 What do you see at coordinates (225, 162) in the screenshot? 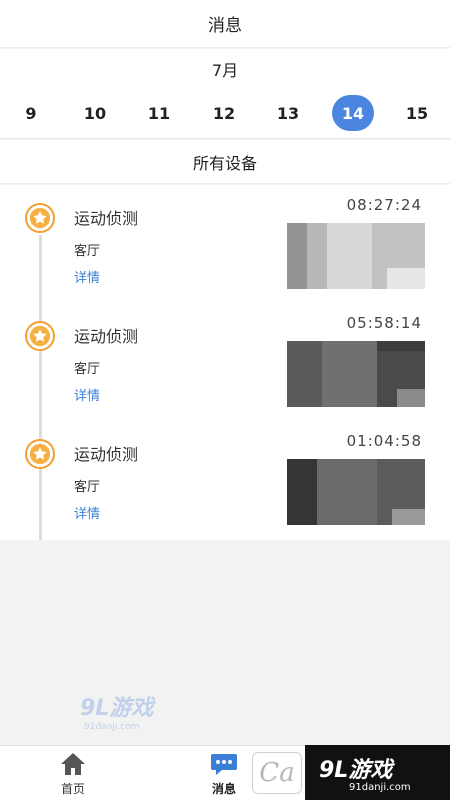
I see `device-filter: 所有设备` at bounding box center [225, 162].